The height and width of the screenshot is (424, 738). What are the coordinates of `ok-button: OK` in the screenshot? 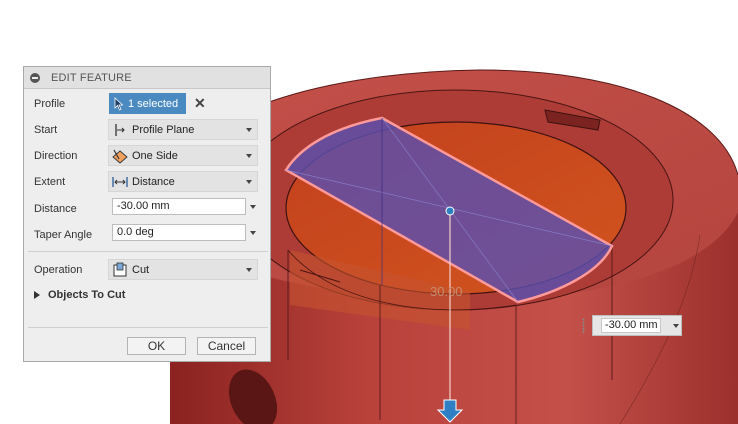 It's located at (156, 346).